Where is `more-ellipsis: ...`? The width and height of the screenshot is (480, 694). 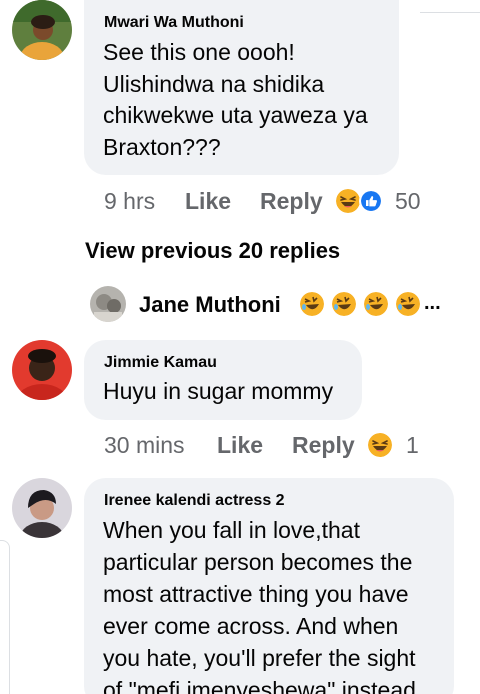 more-ellipsis: ... is located at coordinates (432, 303).